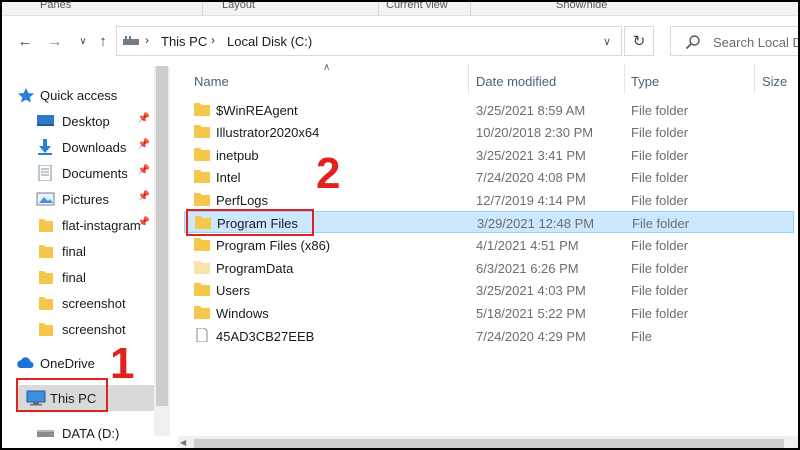 The width and height of the screenshot is (800, 450). What do you see at coordinates (400, 9) in the screenshot?
I see `ribbon-group-labels: Panes Layout Current view Show/hide` at bounding box center [400, 9].